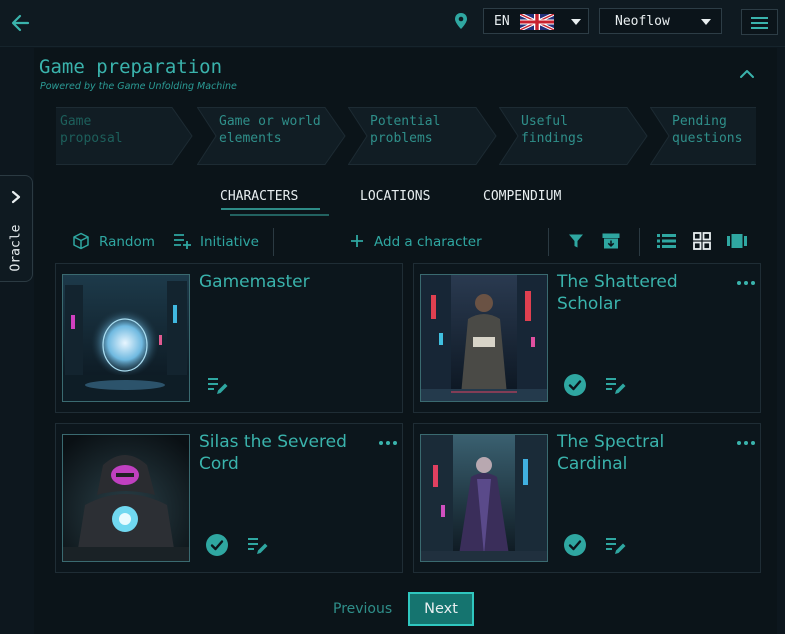  Describe the element at coordinates (461, 22) in the screenshot. I see `location-pin-icon` at that location.